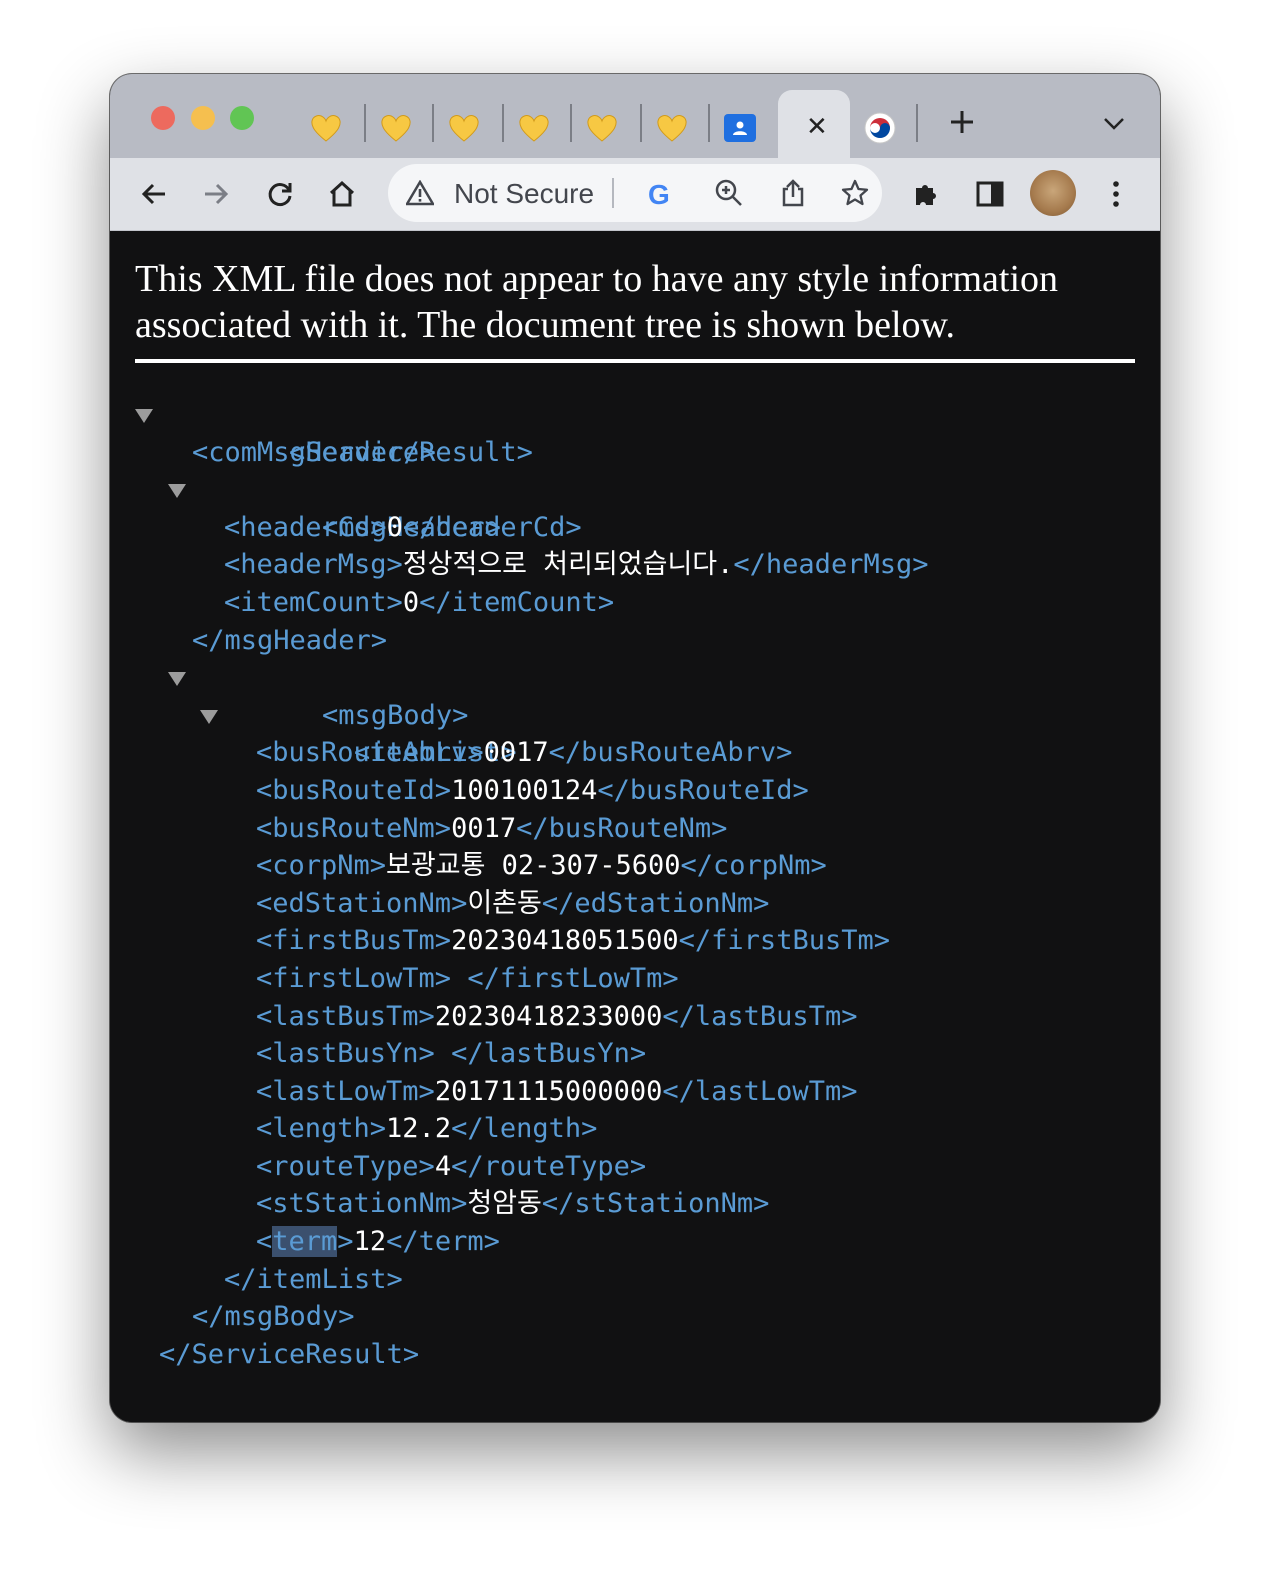 The height and width of the screenshot is (1590, 1288). I want to click on korea-flag-icon, so click(880, 128).